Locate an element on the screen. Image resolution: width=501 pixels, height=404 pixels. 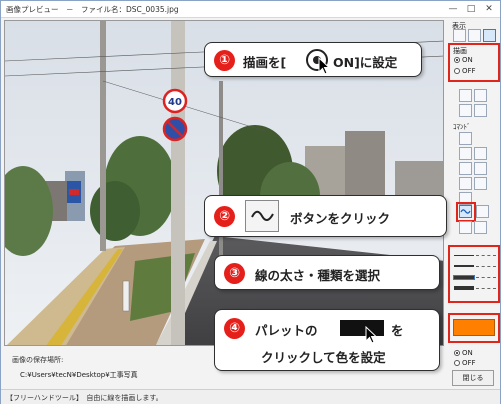
filled-rectangle-icon is located at coordinates (480, 183).